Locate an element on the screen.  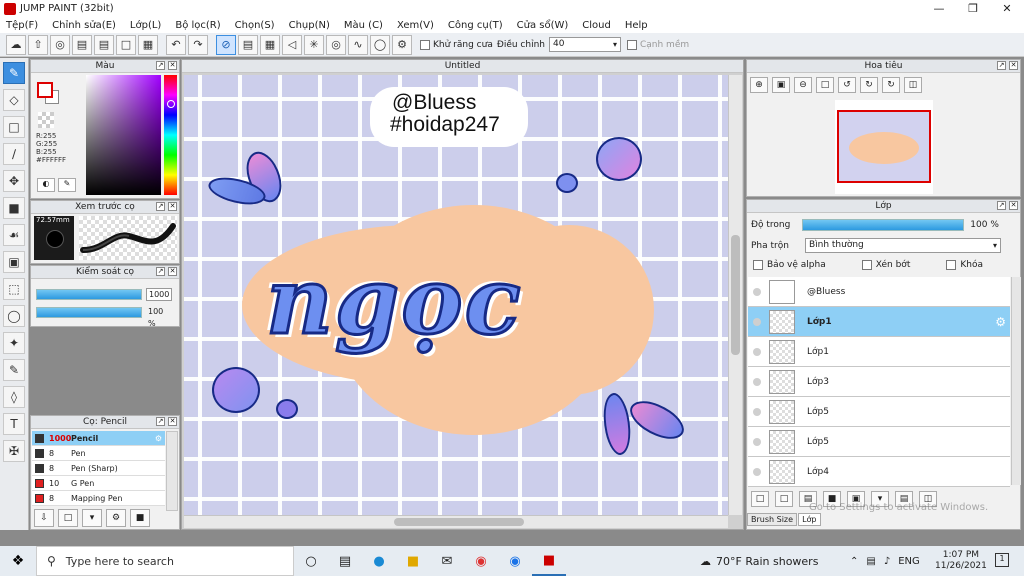
actual-size-icon: □ is located at coordinates (825, 85).